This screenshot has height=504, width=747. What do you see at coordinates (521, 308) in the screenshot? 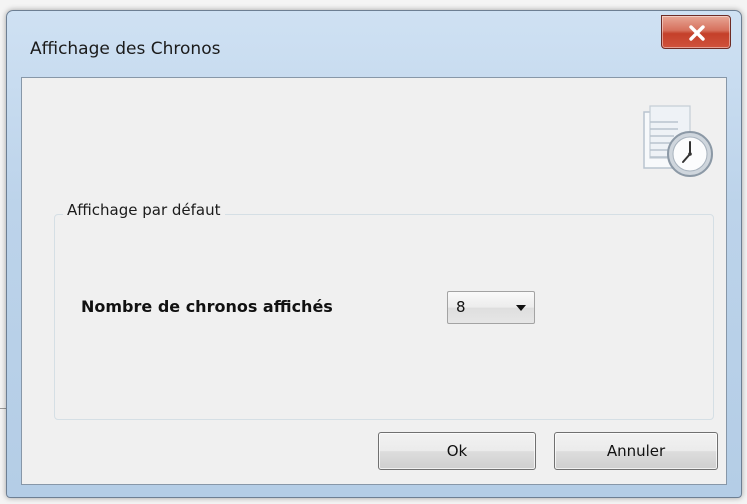
I see `chevron-down-icon` at bounding box center [521, 308].